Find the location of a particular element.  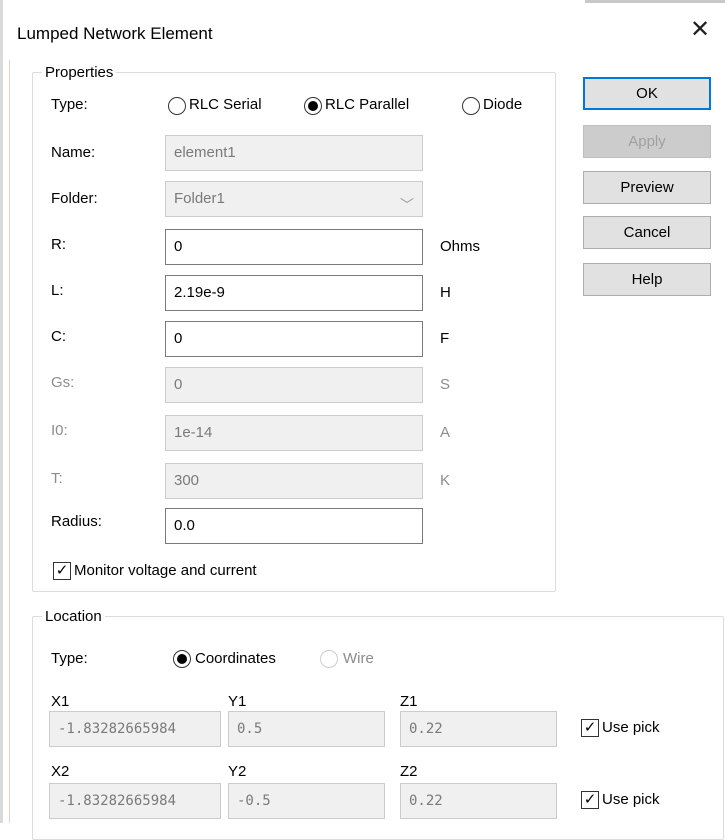

name-field: element1 is located at coordinates (294, 153).